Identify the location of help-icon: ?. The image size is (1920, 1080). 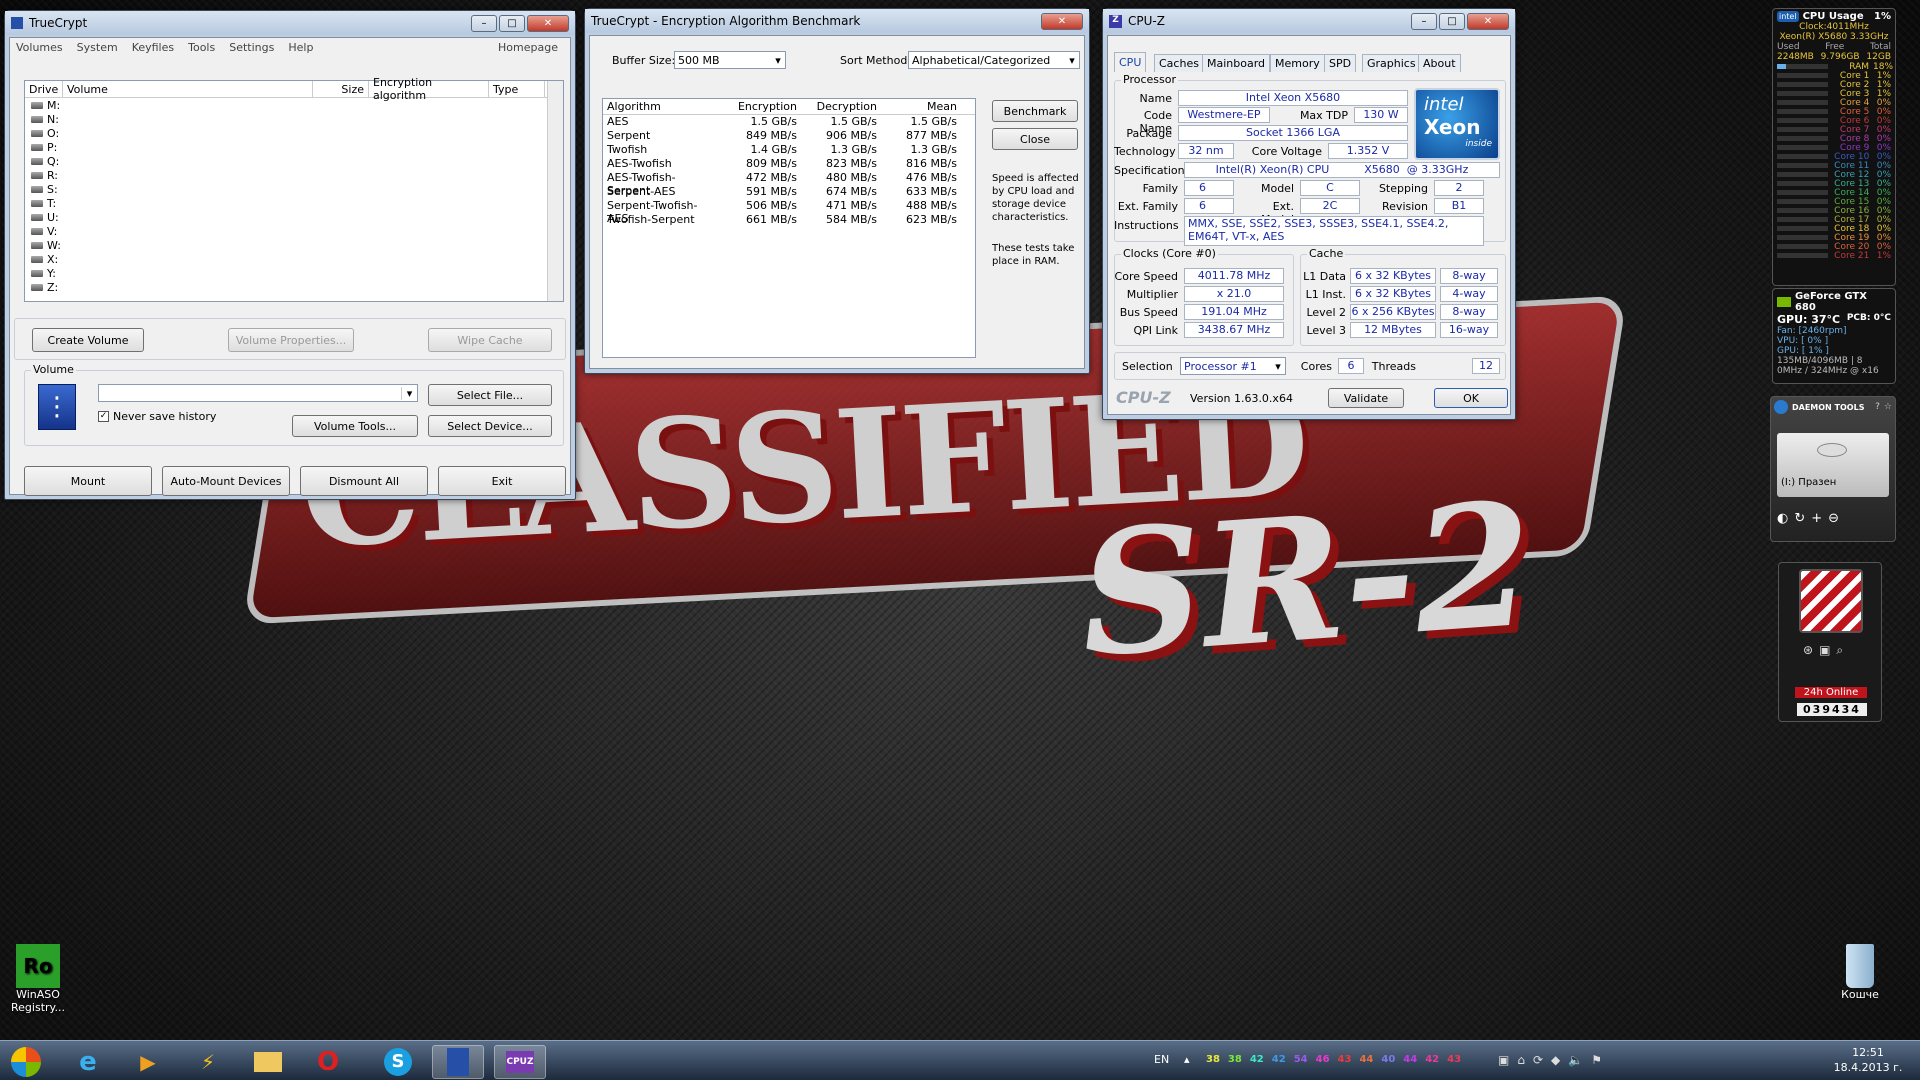
(1877, 407).